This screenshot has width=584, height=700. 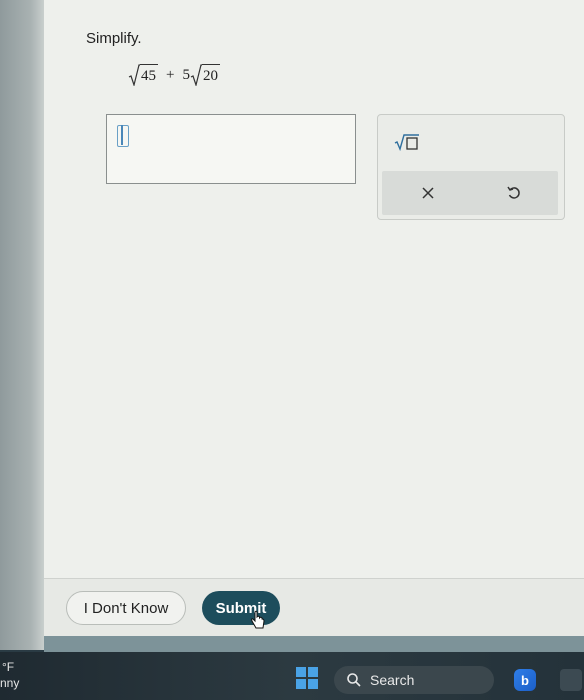 I want to click on search-label: Search, so click(x=392, y=680).